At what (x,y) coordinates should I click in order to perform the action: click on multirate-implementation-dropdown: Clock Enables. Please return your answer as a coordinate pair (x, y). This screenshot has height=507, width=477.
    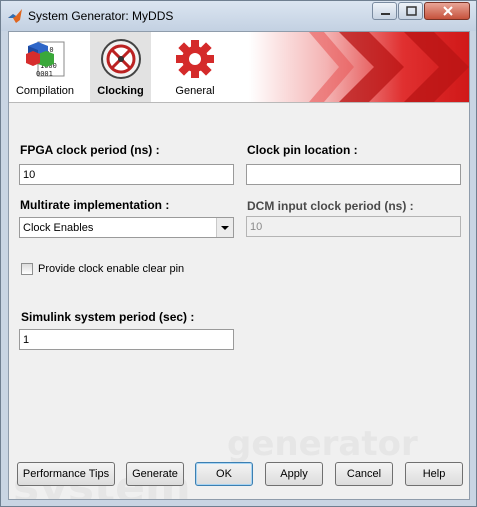
    Looking at the image, I should click on (126, 227).